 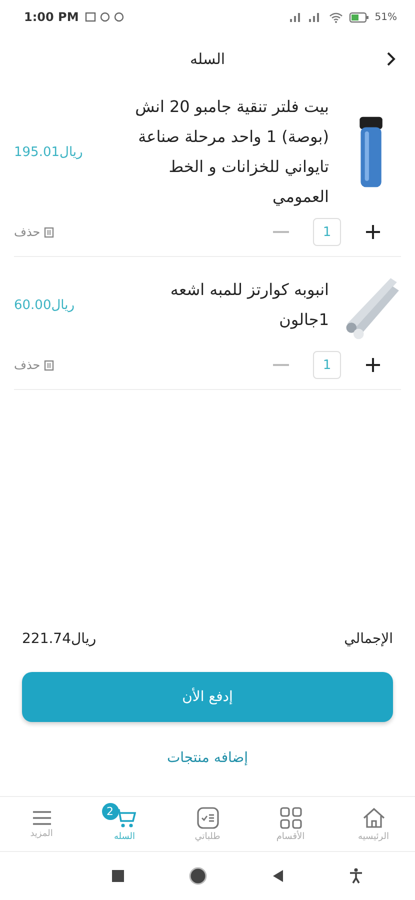 I want to click on product-name: انبوبه كوارتز للمبه اشعه 1جالون, so click(x=224, y=305).